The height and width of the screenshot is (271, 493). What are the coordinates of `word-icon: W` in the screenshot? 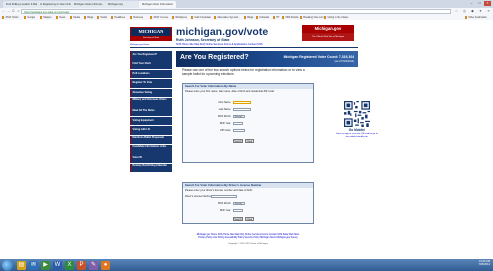 It's located at (57, 265).